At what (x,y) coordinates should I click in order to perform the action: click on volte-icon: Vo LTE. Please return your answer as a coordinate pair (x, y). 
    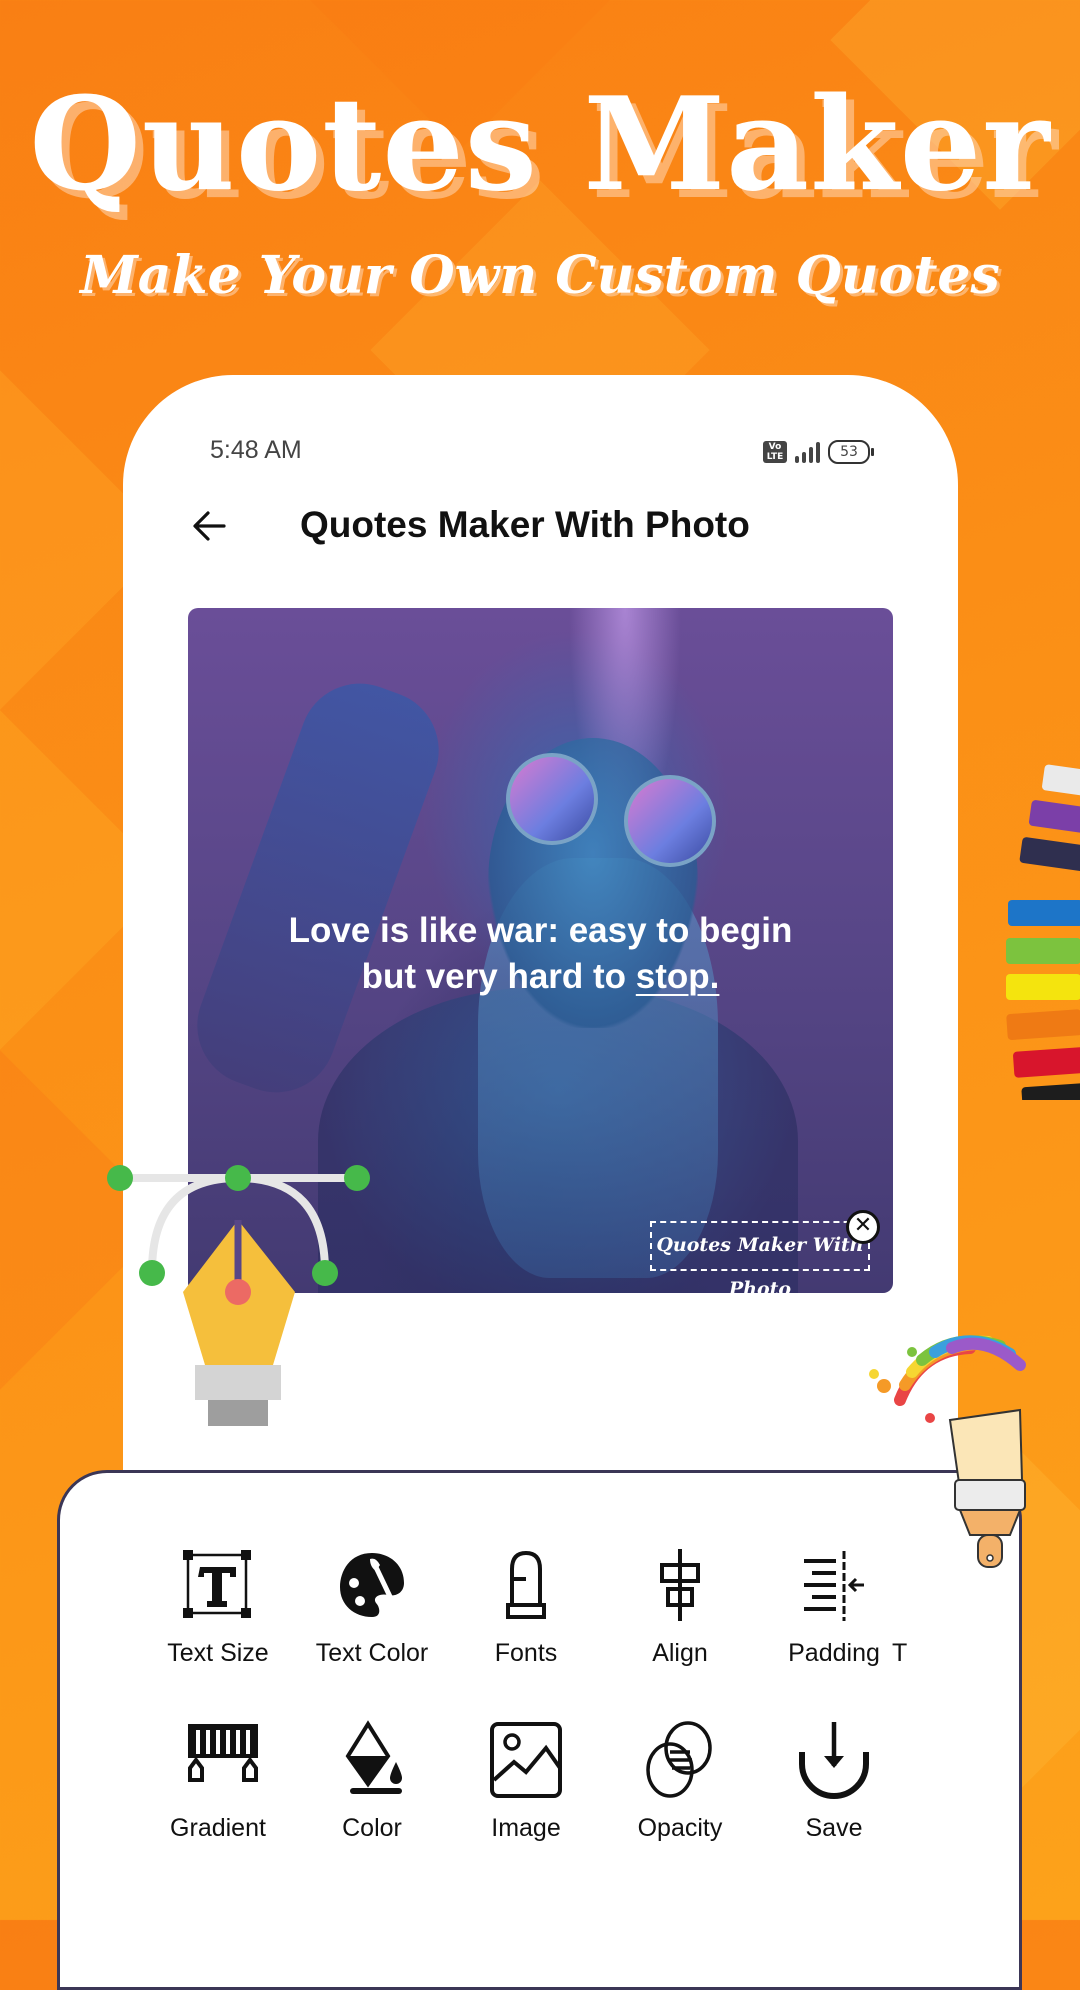
    Looking at the image, I should click on (775, 452).